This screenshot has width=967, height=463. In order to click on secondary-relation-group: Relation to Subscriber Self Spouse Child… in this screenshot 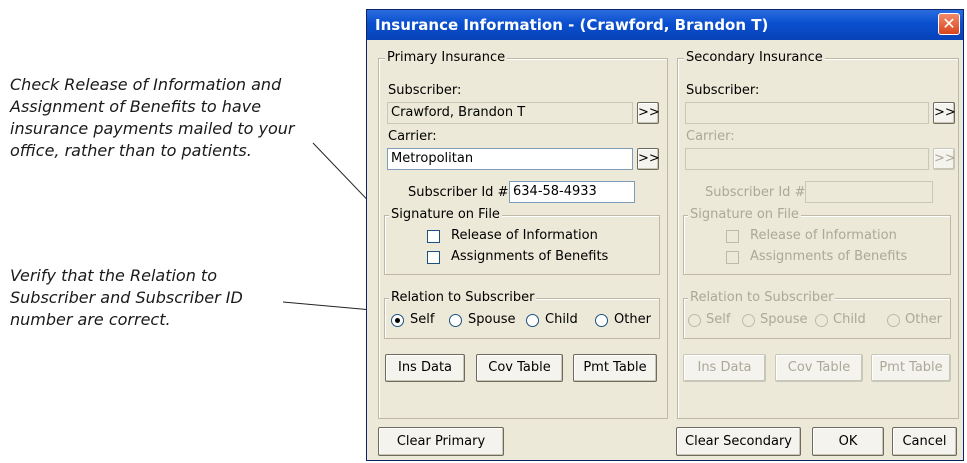, I will do `click(817, 314)`.